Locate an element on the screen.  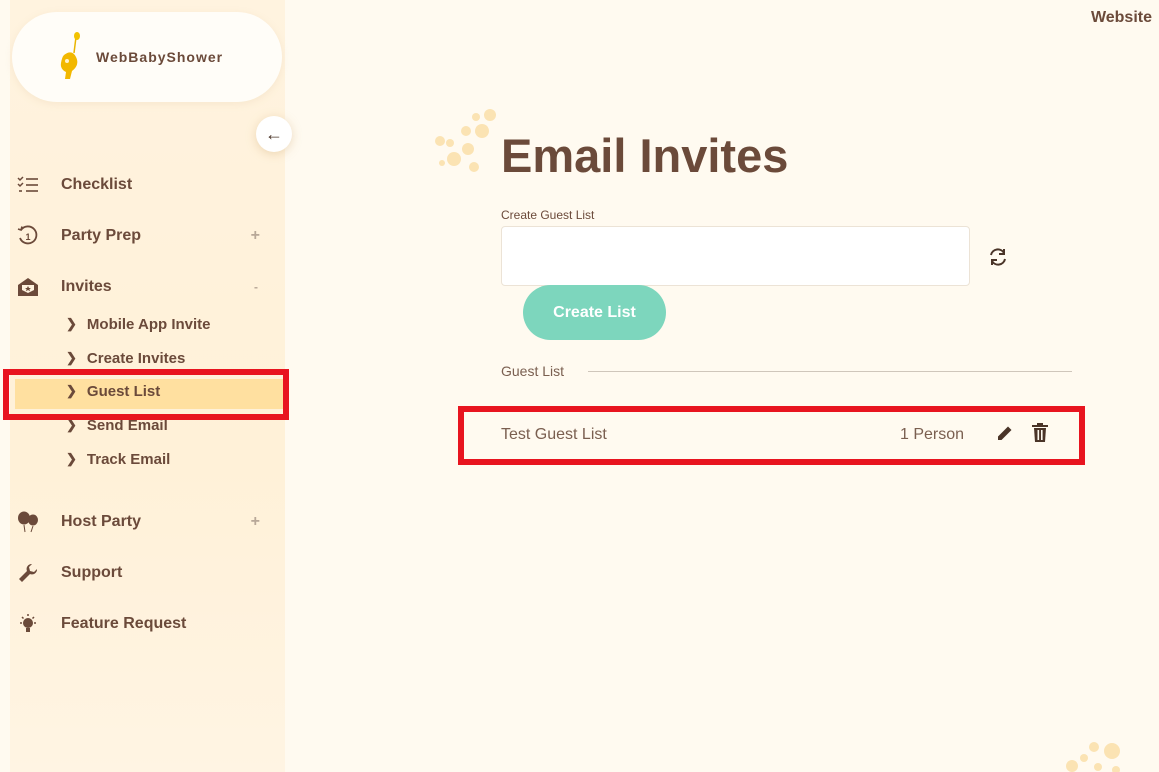
sidebar-item-feature-request: Feature Request is located at coordinates (146, 624).